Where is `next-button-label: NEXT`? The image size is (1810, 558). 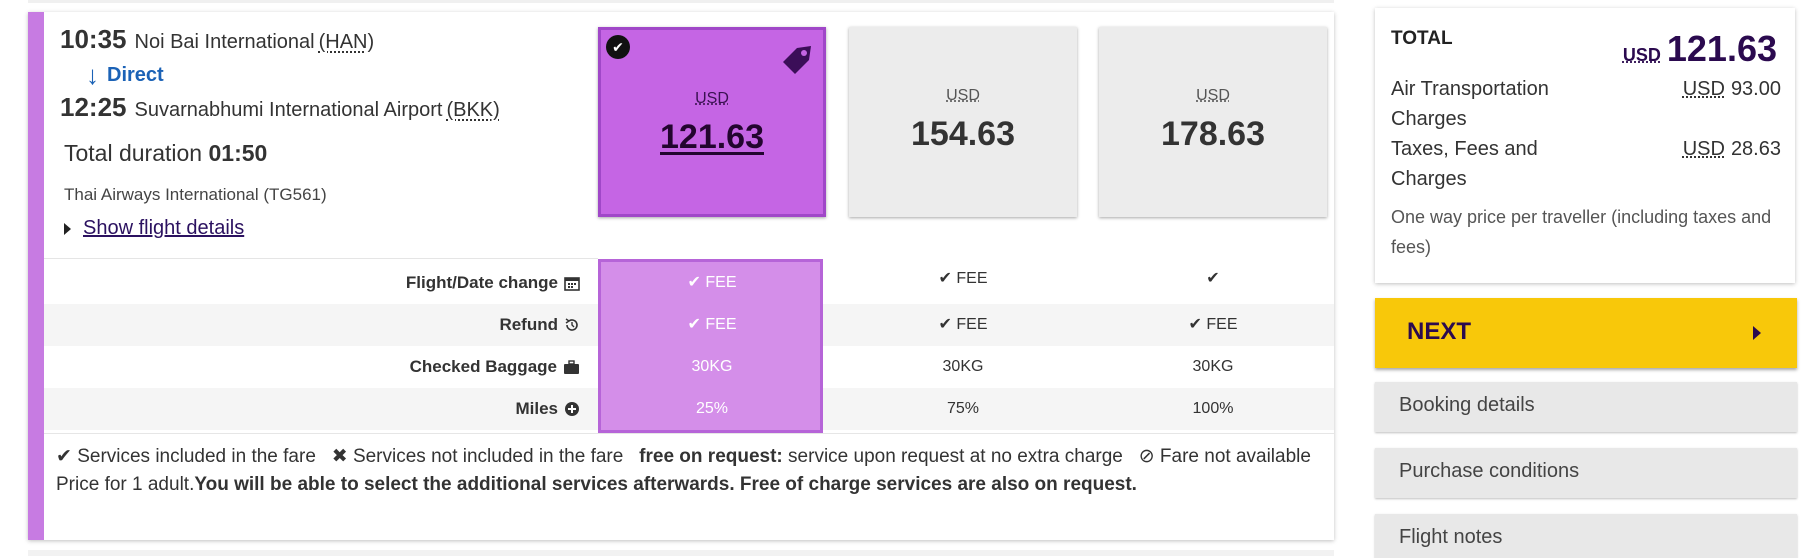
next-button-label: NEXT is located at coordinates (1439, 331).